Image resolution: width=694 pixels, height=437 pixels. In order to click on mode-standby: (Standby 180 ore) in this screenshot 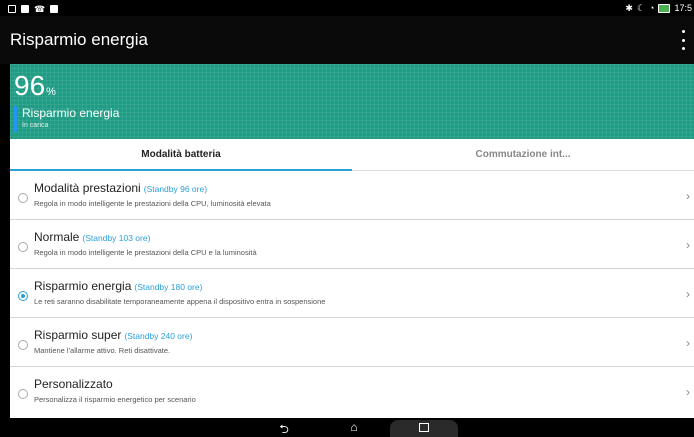, I will do `click(168, 287)`.